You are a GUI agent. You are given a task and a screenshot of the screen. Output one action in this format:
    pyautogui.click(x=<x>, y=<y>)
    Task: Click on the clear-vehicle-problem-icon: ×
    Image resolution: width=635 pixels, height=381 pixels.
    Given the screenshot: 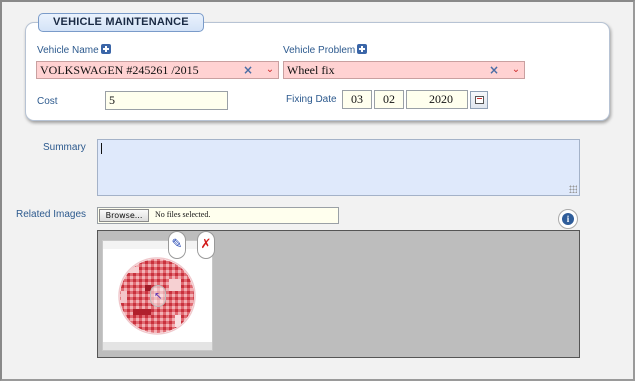 What is the action you would take?
    pyautogui.click(x=494, y=70)
    